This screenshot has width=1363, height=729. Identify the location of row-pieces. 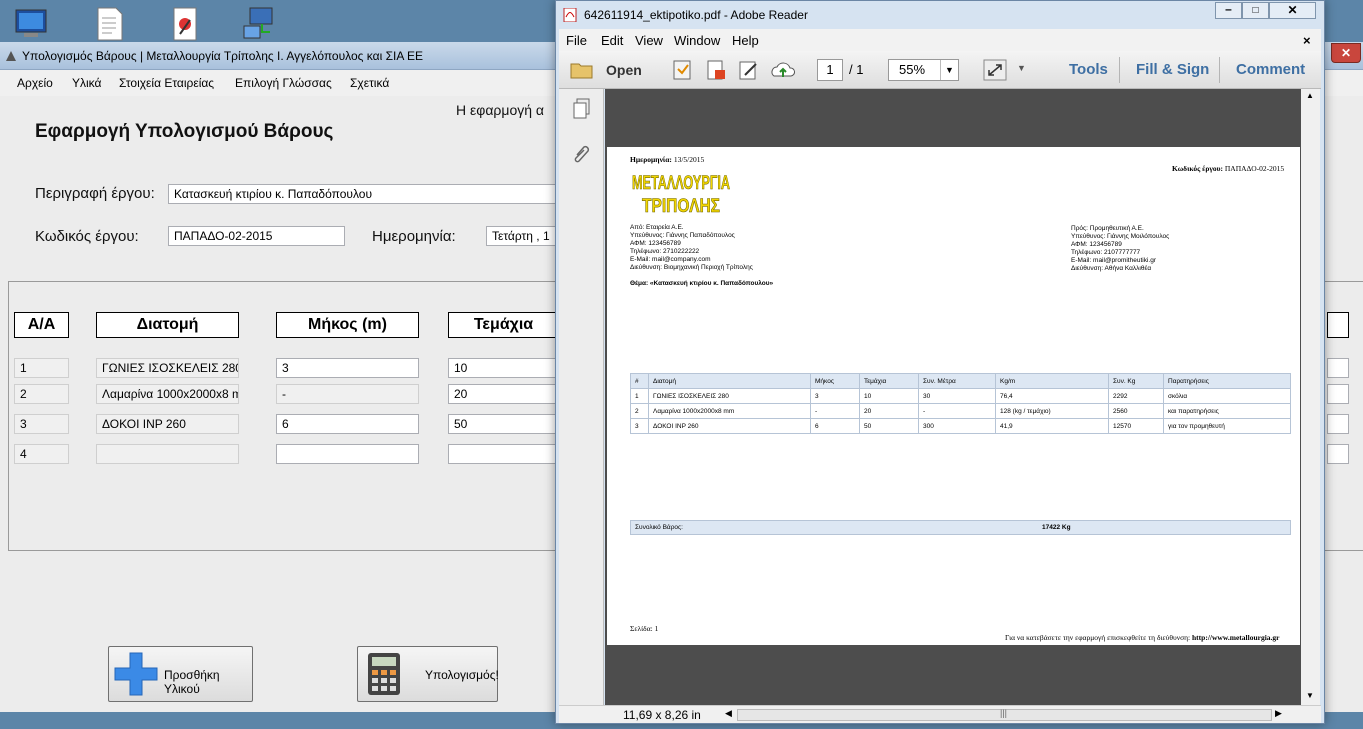
(503, 454).